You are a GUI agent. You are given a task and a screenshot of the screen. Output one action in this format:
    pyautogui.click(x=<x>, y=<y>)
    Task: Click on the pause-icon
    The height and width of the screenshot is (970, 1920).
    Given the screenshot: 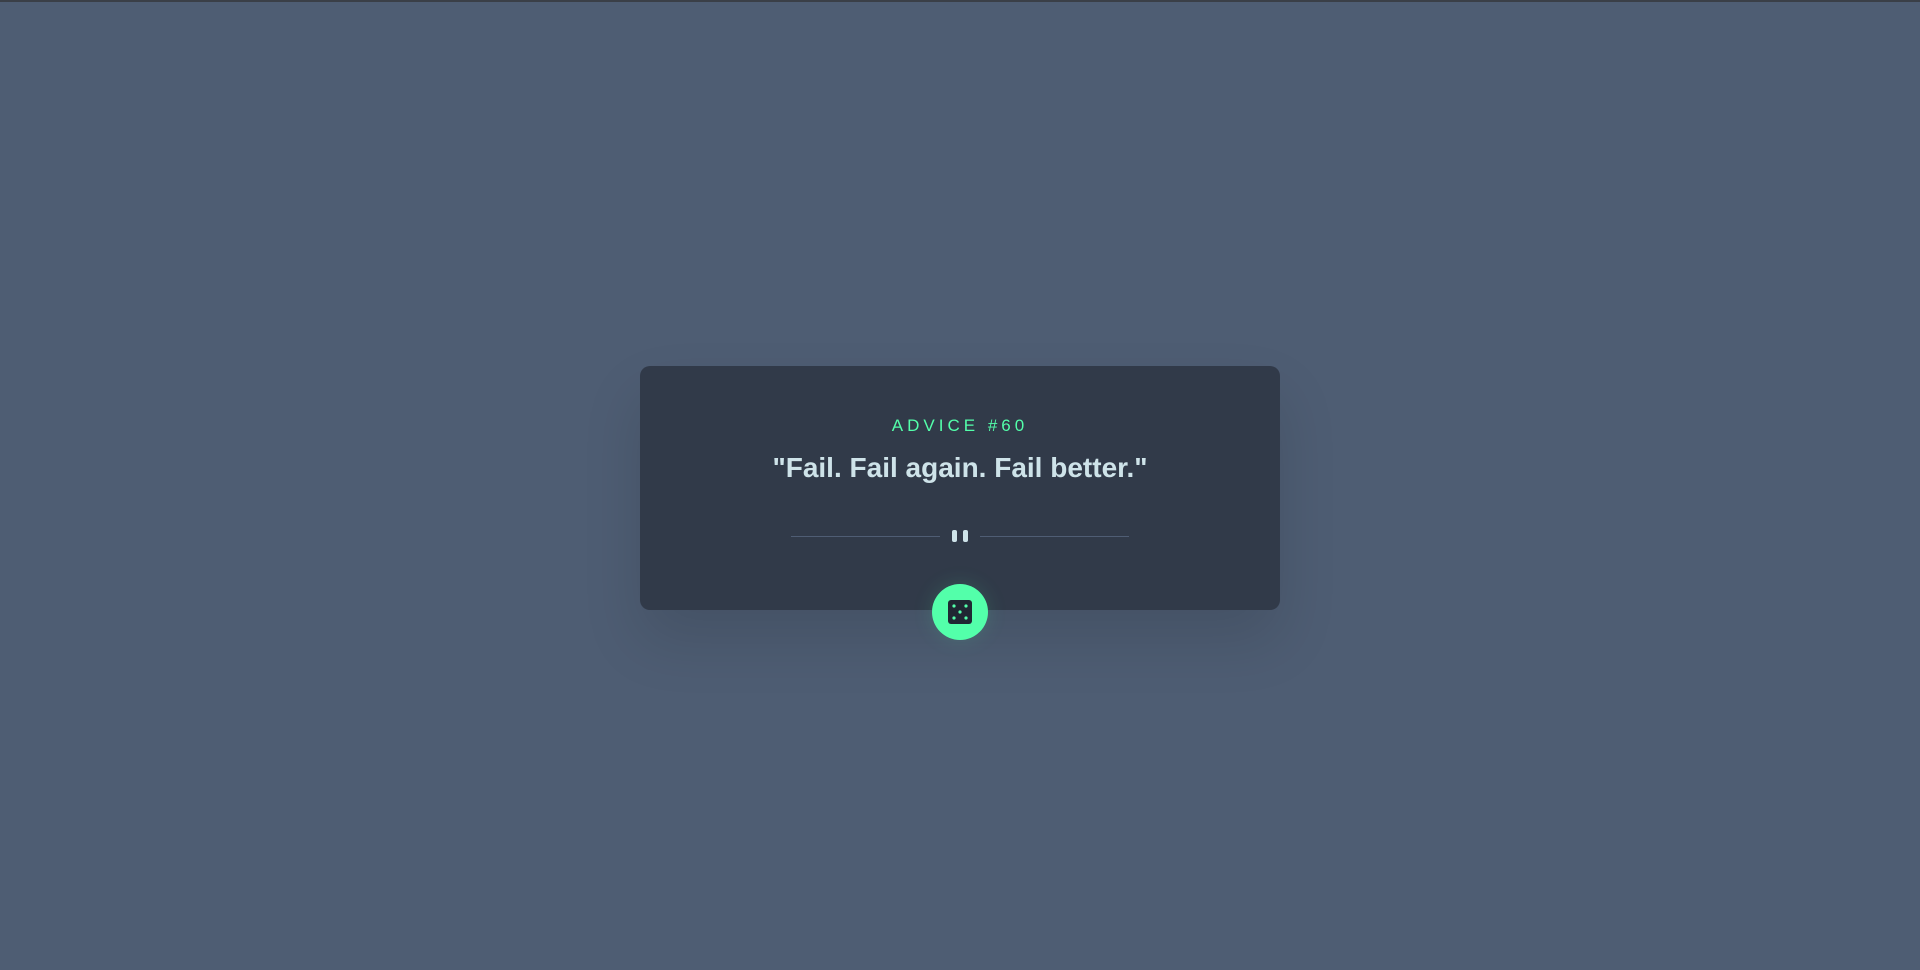 What is the action you would take?
    pyautogui.click(x=960, y=536)
    